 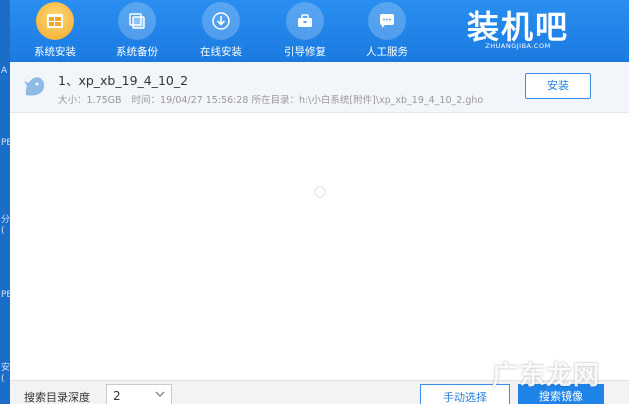 I want to click on nav-online-install: 在线安装, so click(x=221, y=31).